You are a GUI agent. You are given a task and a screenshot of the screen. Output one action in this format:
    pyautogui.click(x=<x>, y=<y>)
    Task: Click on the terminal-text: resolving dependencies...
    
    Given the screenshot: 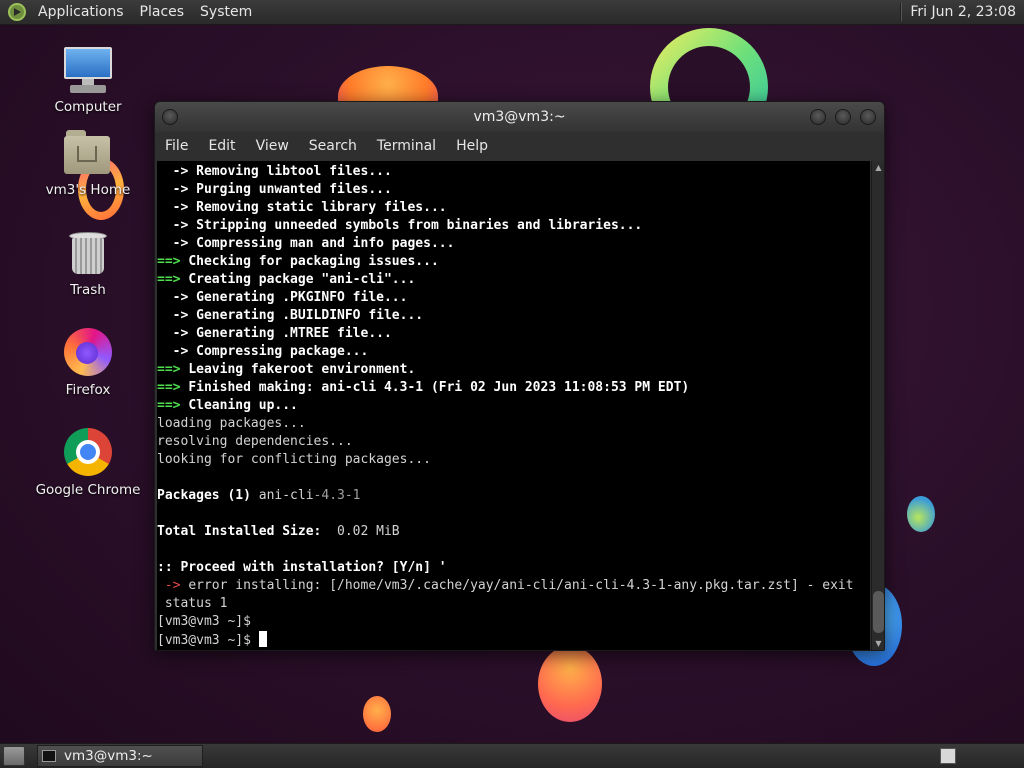 What is the action you would take?
    pyautogui.click(x=255, y=441)
    